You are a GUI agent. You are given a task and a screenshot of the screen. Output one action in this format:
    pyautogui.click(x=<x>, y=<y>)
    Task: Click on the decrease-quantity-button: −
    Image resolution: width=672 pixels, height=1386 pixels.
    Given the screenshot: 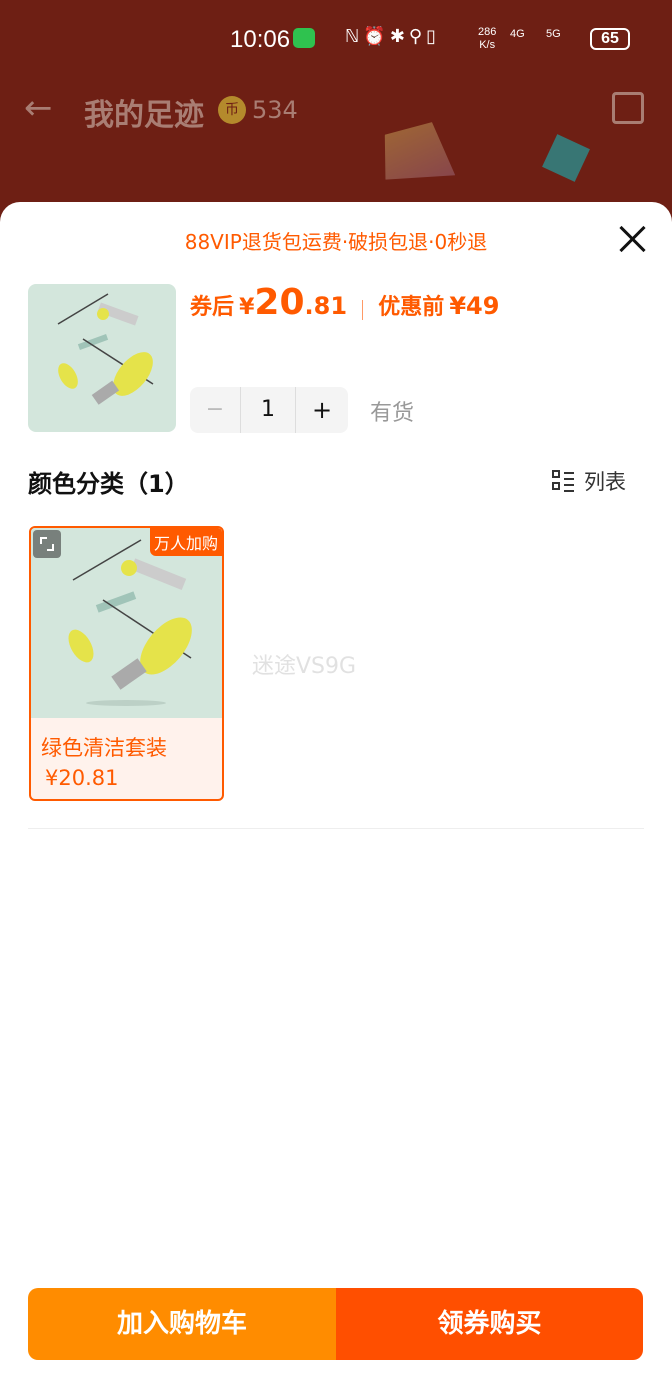 What is the action you would take?
    pyautogui.click(x=215, y=410)
    